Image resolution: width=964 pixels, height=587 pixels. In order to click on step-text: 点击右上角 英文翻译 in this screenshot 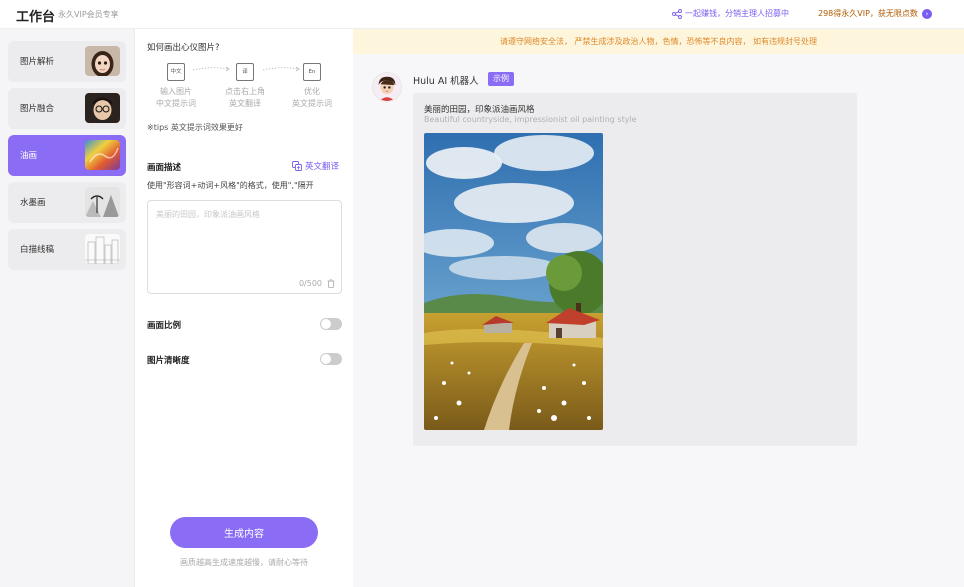, I will do `click(245, 97)`.